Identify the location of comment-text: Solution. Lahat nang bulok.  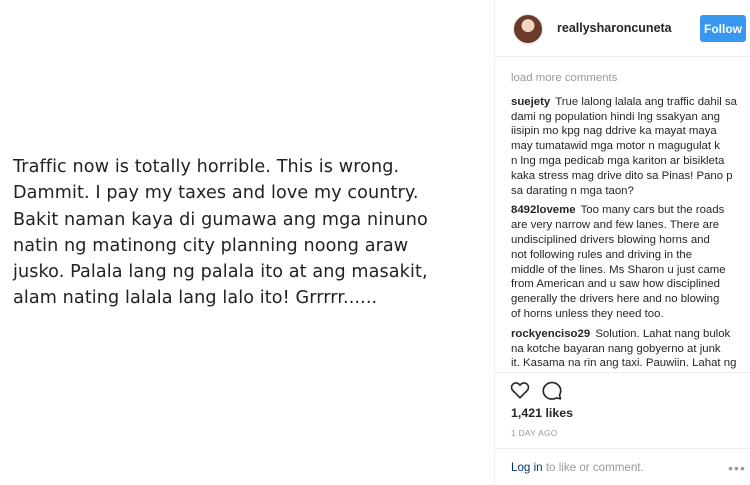
(663, 333).